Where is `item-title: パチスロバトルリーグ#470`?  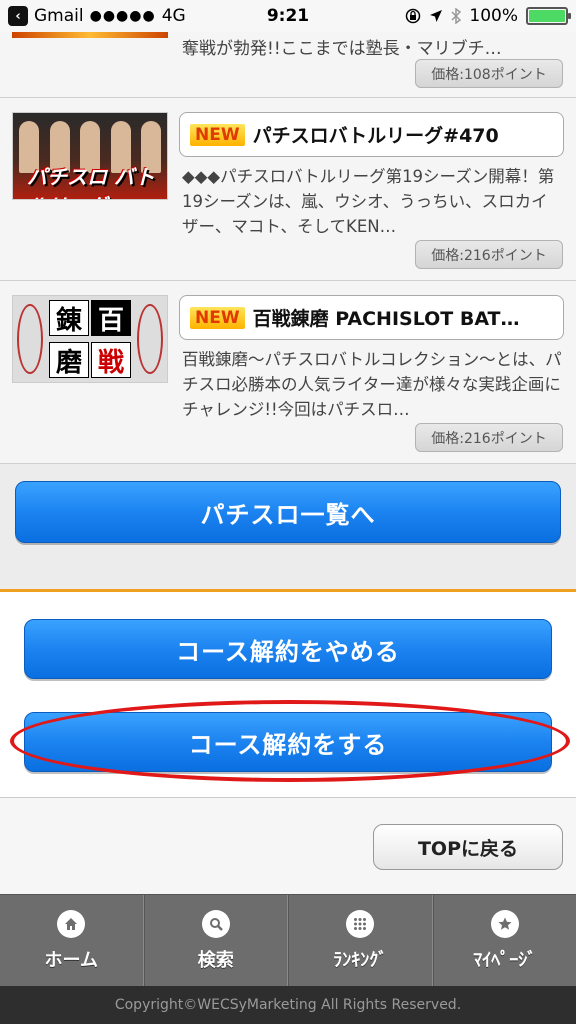 item-title: パチスロバトルリーグ#470 is located at coordinates (375, 136).